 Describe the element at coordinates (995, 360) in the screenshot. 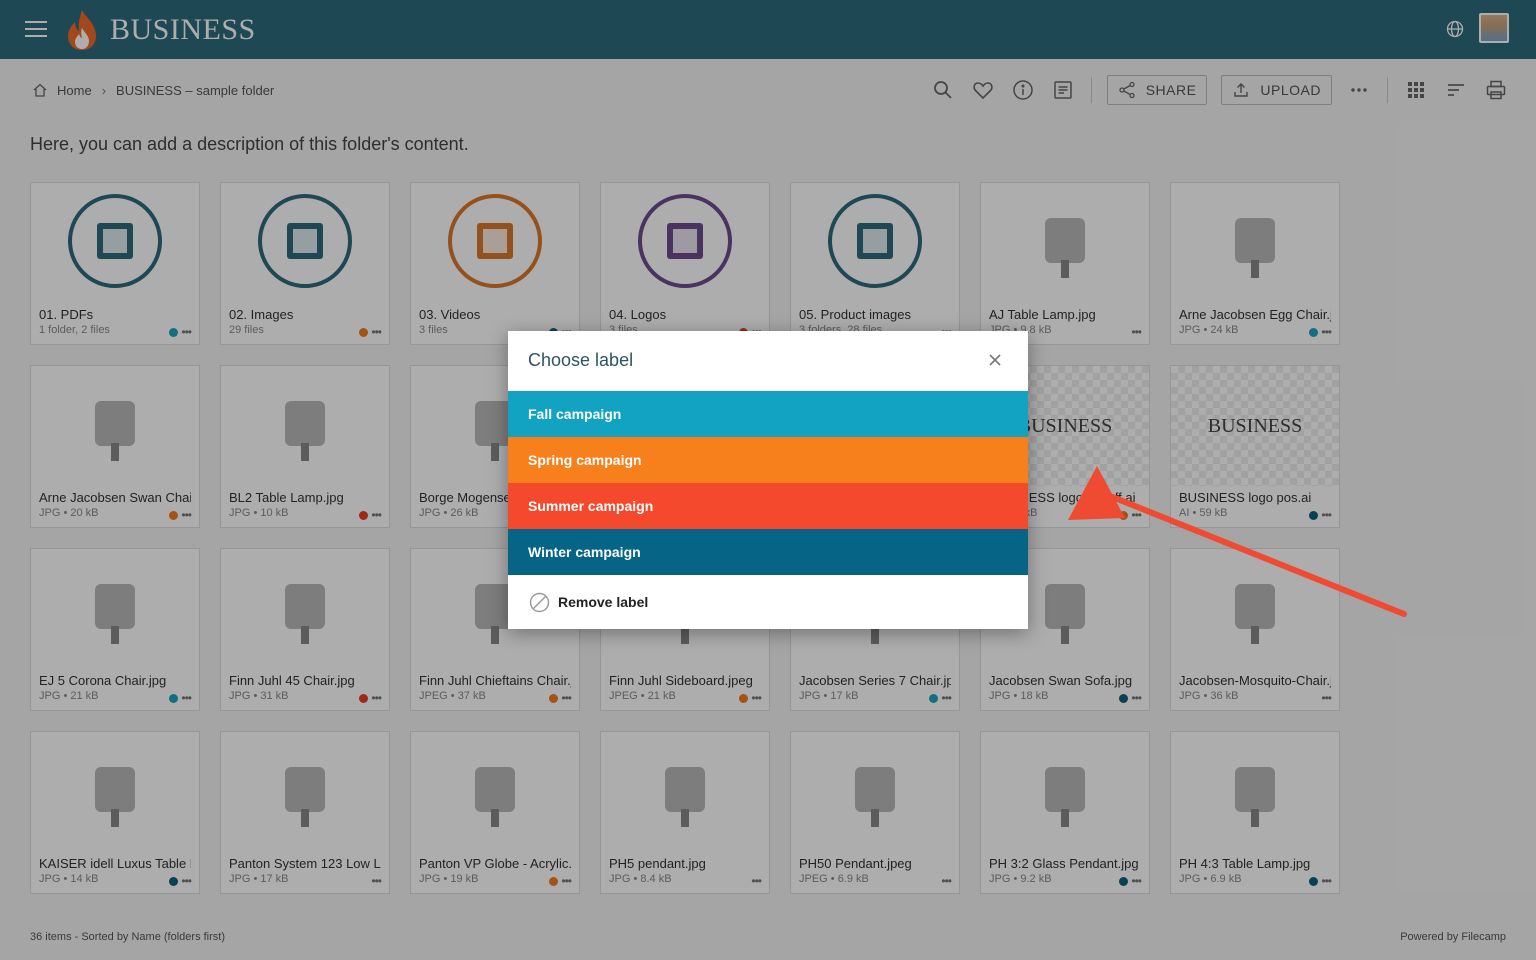

I see `close-icon` at that location.